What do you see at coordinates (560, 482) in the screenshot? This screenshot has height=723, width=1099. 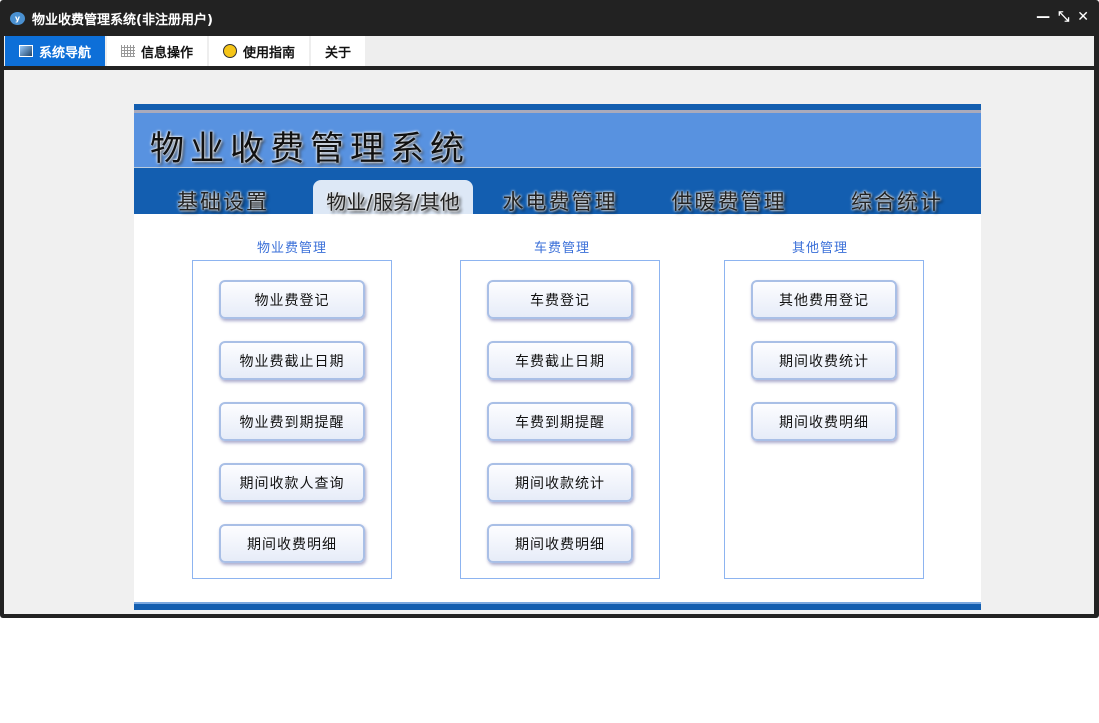 I see `payment-stats-button: 期间收款统计` at bounding box center [560, 482].